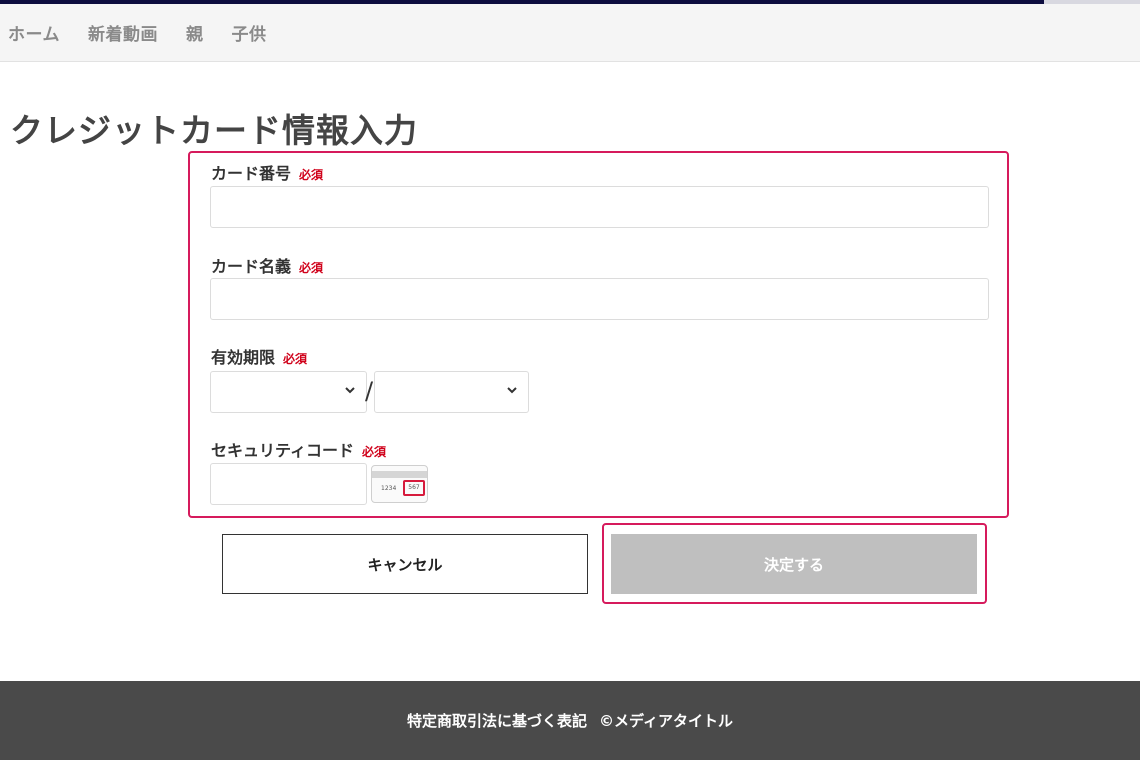 The width and height of the screenshot is (1140, 760). Describe the element at coordinates (599, 299) in the screenshot. I see `card-name-input` at that location.